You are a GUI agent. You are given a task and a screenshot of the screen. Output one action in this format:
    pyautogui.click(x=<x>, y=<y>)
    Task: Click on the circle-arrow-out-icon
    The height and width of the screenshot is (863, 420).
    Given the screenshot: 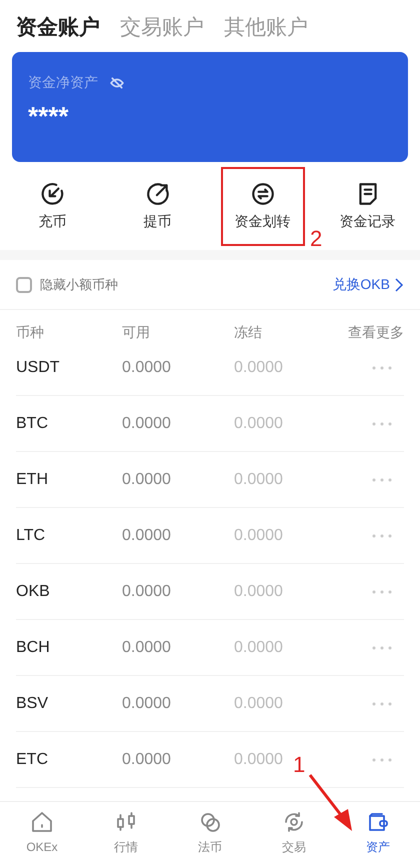 What is the action you would take?
    pyautogui.click(x=157, y=193)
    